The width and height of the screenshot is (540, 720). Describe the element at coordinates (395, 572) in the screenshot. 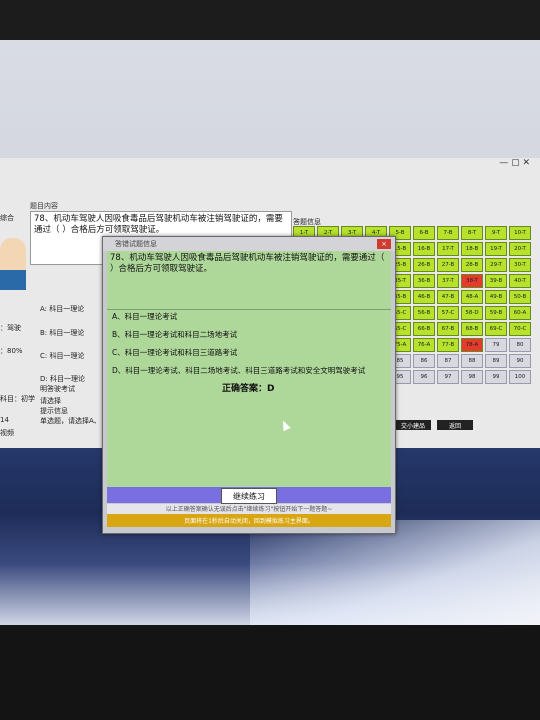

I see `wallpaper-snow` at that location.